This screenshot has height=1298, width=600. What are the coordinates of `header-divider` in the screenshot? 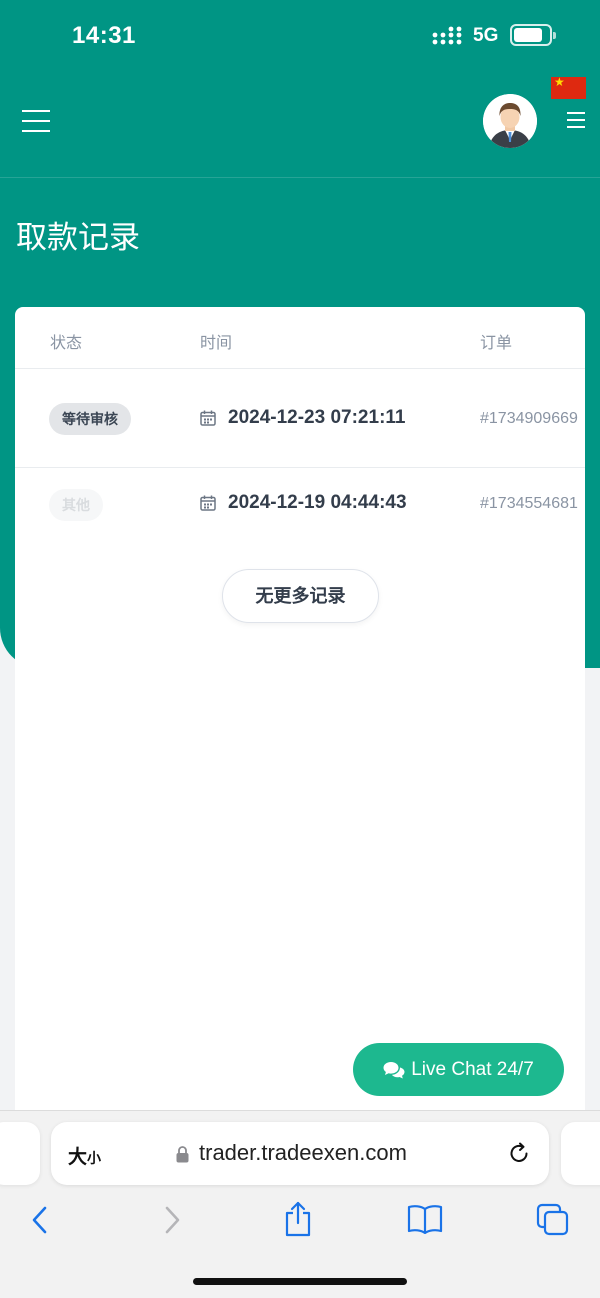 It's located at (300, 177).